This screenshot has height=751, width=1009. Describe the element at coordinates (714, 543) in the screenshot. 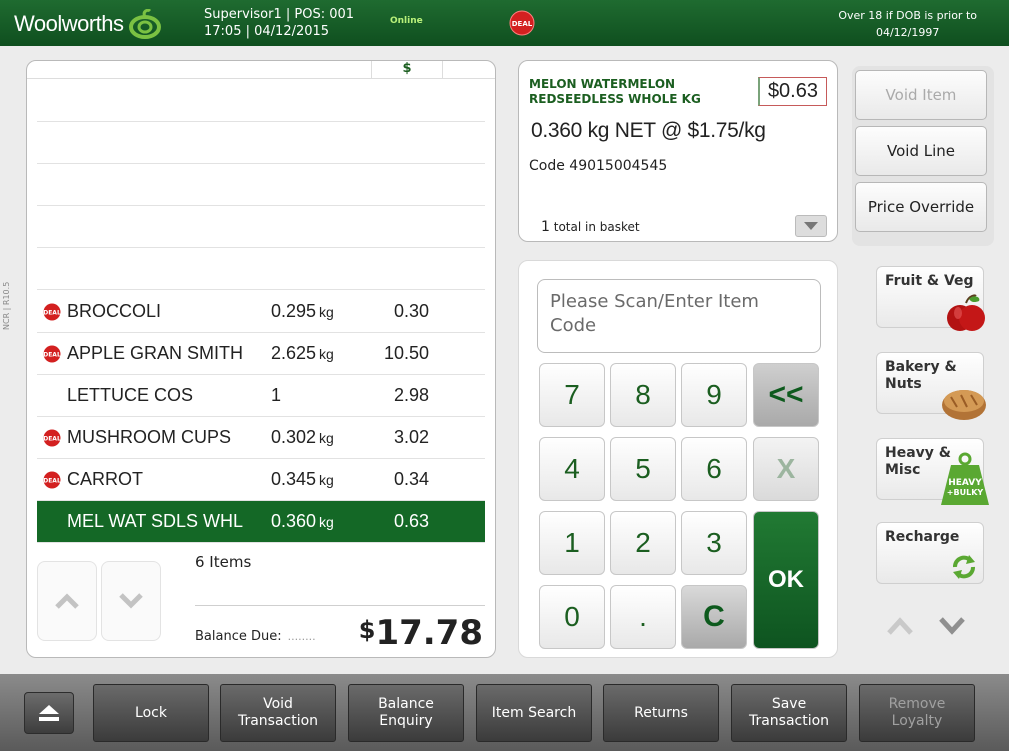

I see `key-3: 3` at that location.